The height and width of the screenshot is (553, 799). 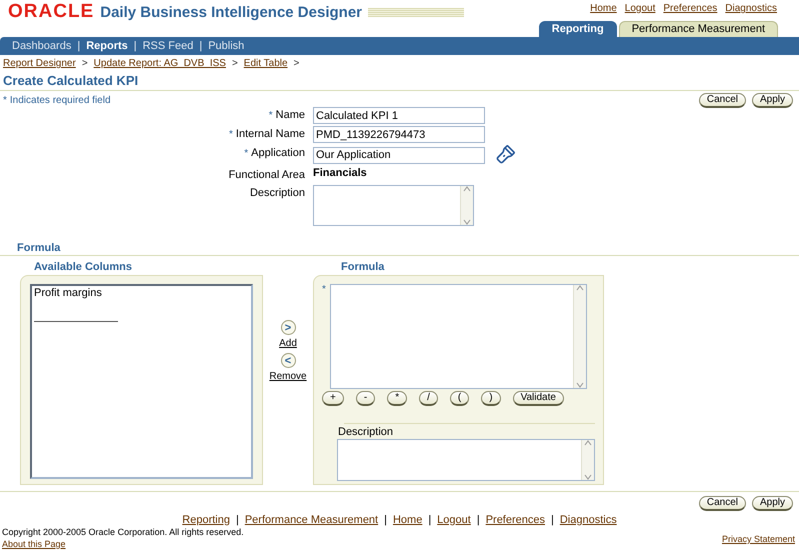 I want to click on text-field: Calculated KPI 1, so click(x=399, y=115).